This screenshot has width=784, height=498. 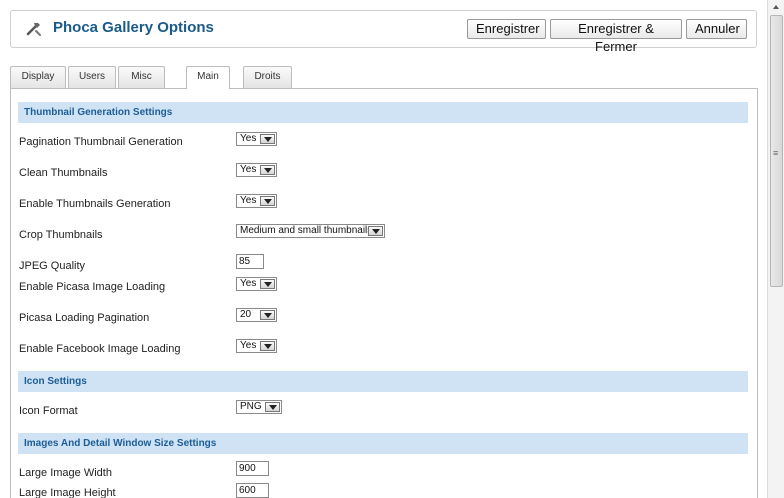 What do you see at coordinates (141, 77) in the screenshot?
I see `tab-misc: Misc` at bounding box center [141, 77].